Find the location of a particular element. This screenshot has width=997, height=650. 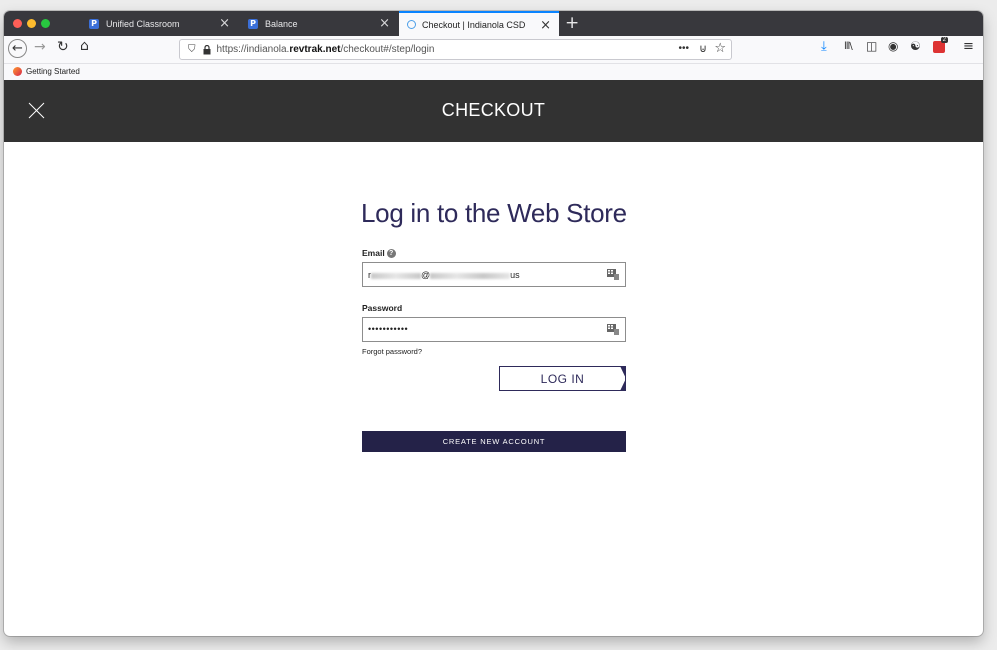

account-icon: ◉ is located at coordinates (893, 46).